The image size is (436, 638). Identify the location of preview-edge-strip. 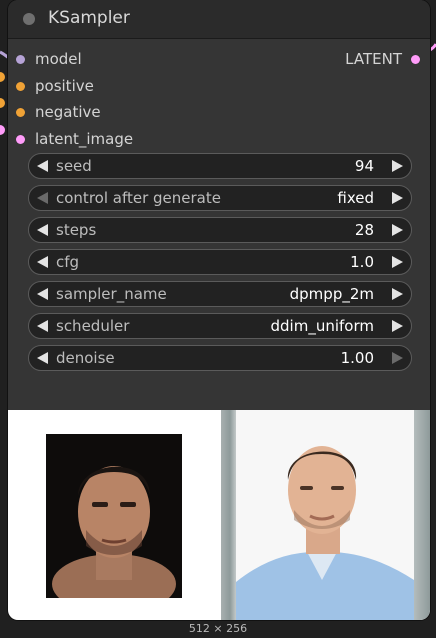
(422, 515).